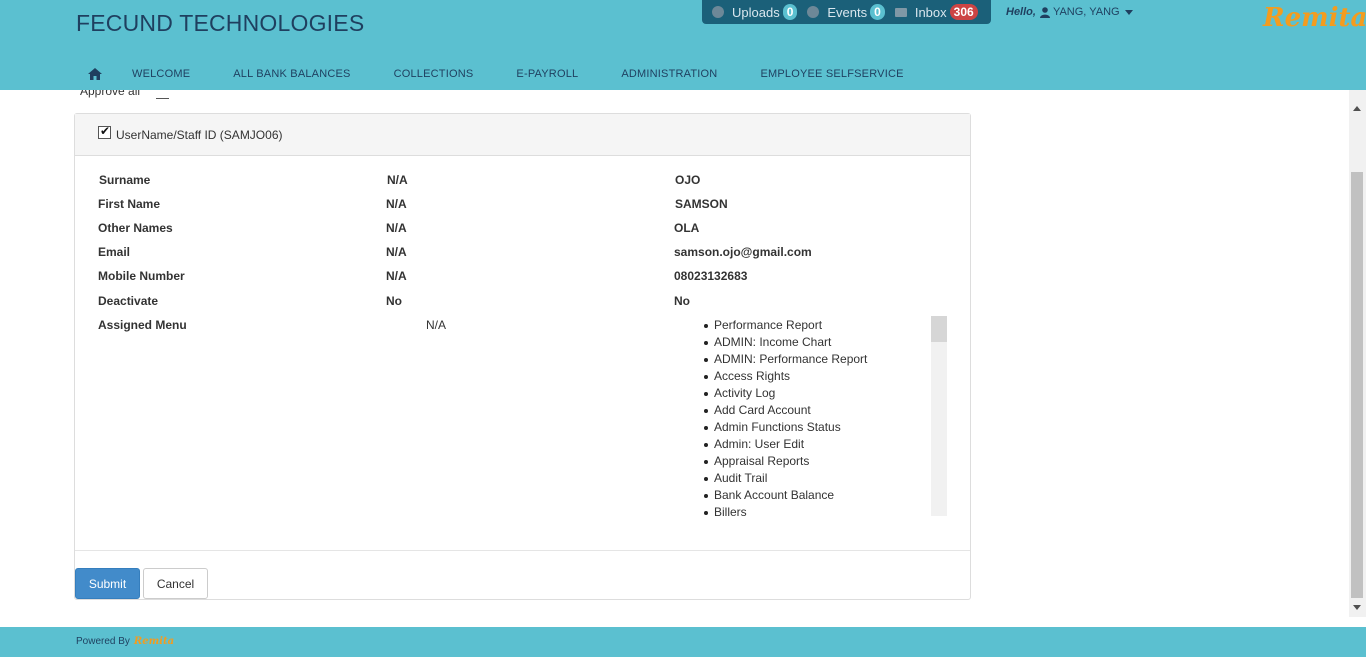 The height and width of the screenshot is (657, 1366). Describe the element at coordinates (291, 74) in the screenshot. I see `nav-all-bank-balances: ALL BANK BALANCES` at that location.